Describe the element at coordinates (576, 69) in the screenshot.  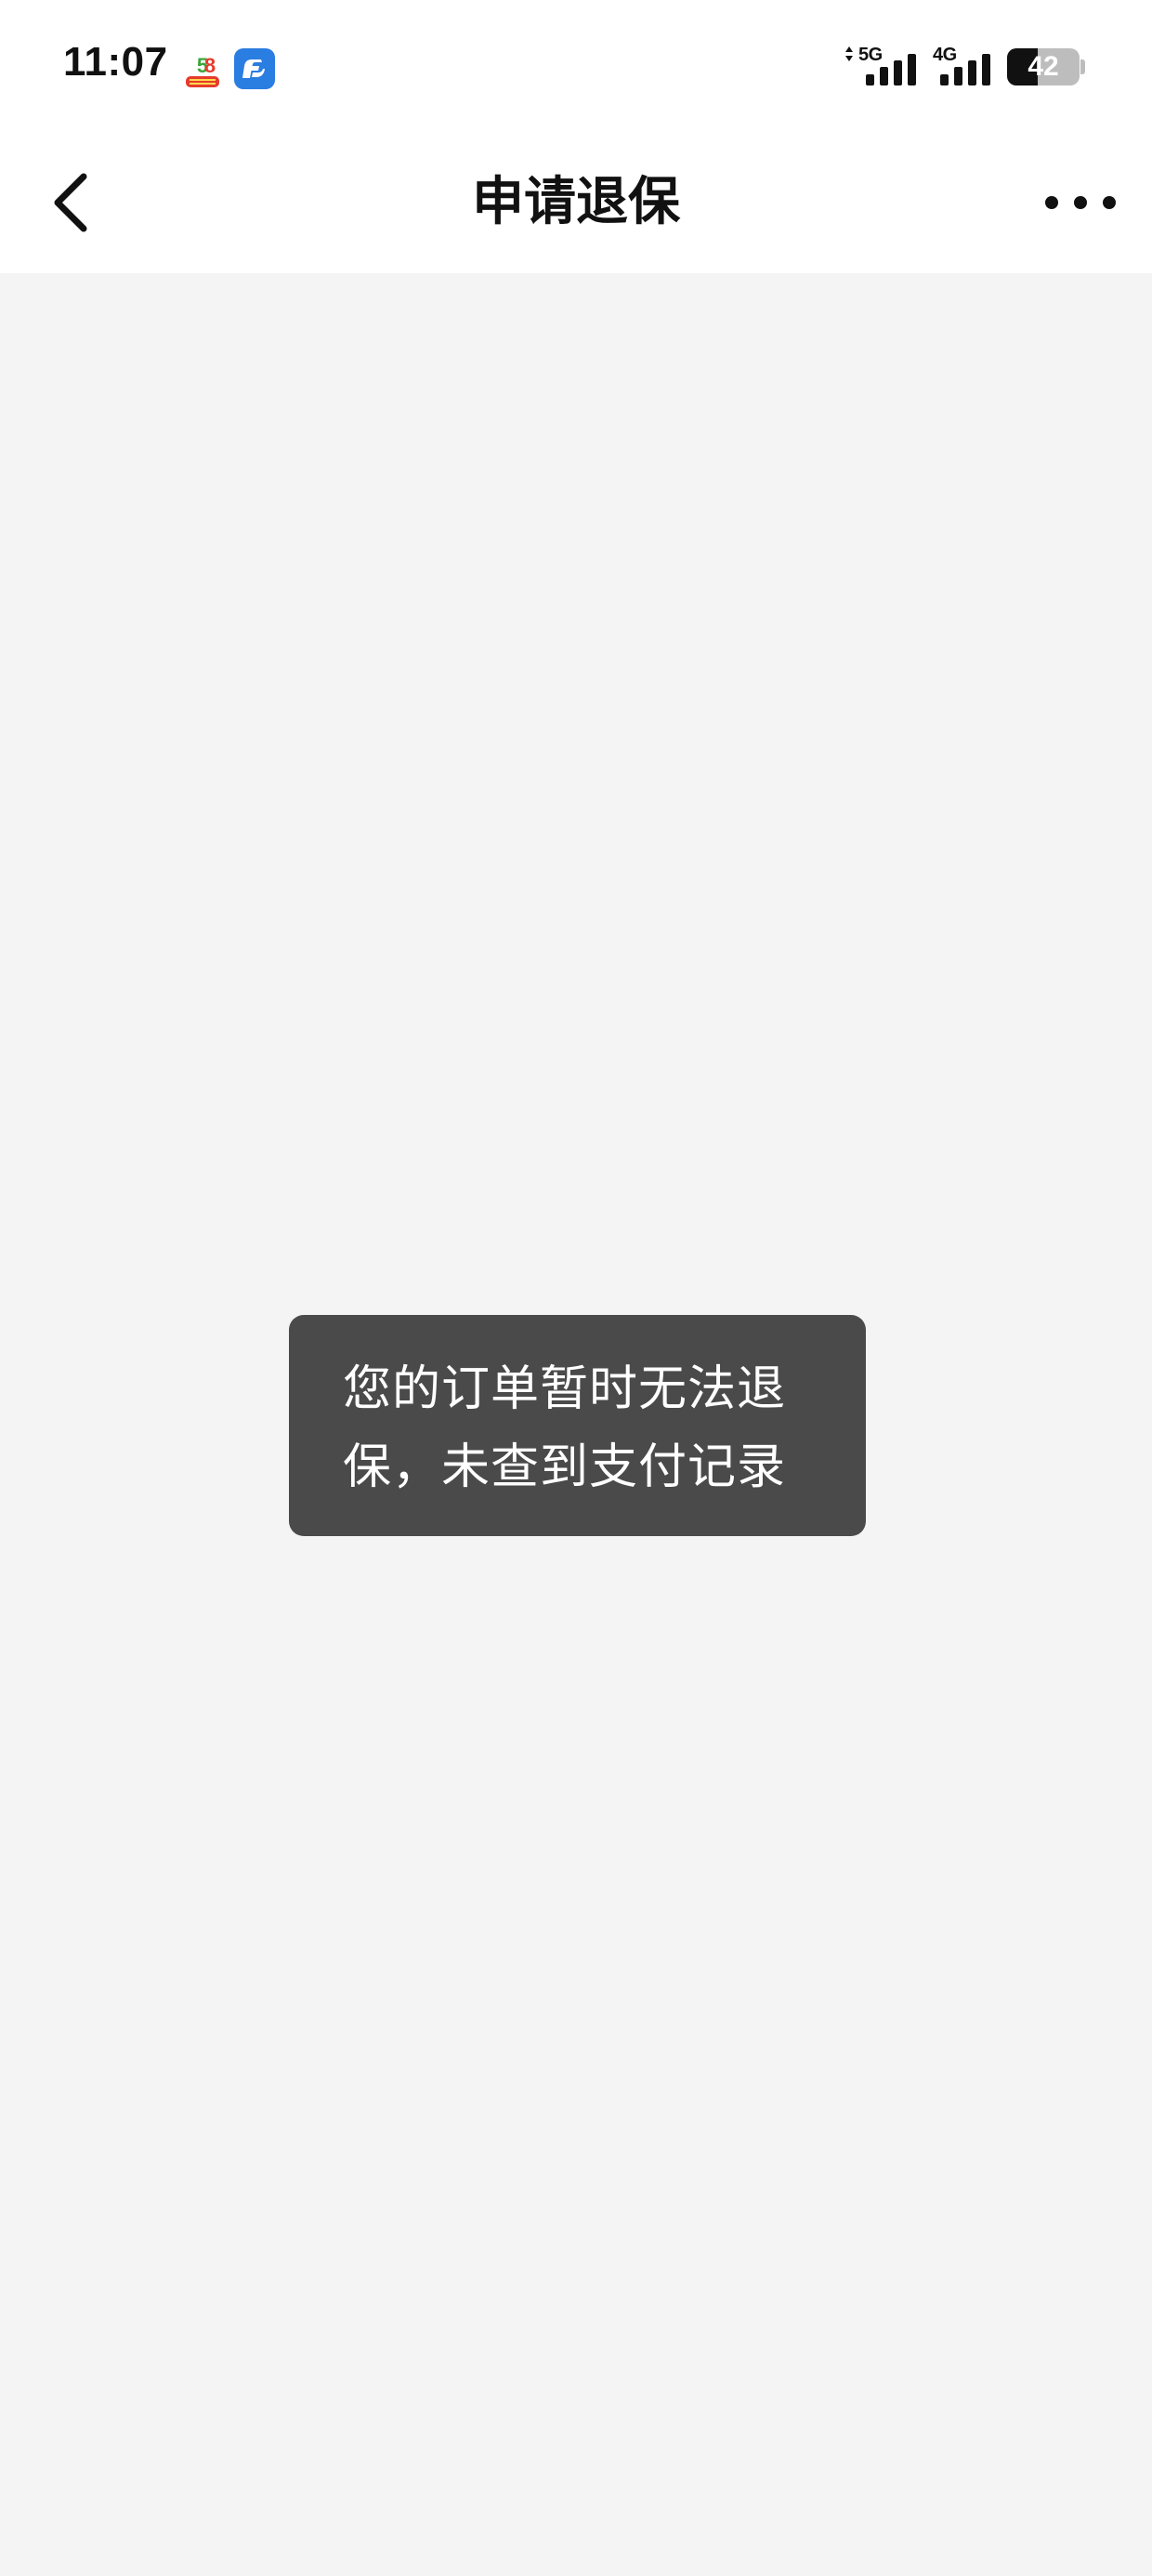
I see `status-bar: 11:07 5 8 5G 4G 42` at that location.